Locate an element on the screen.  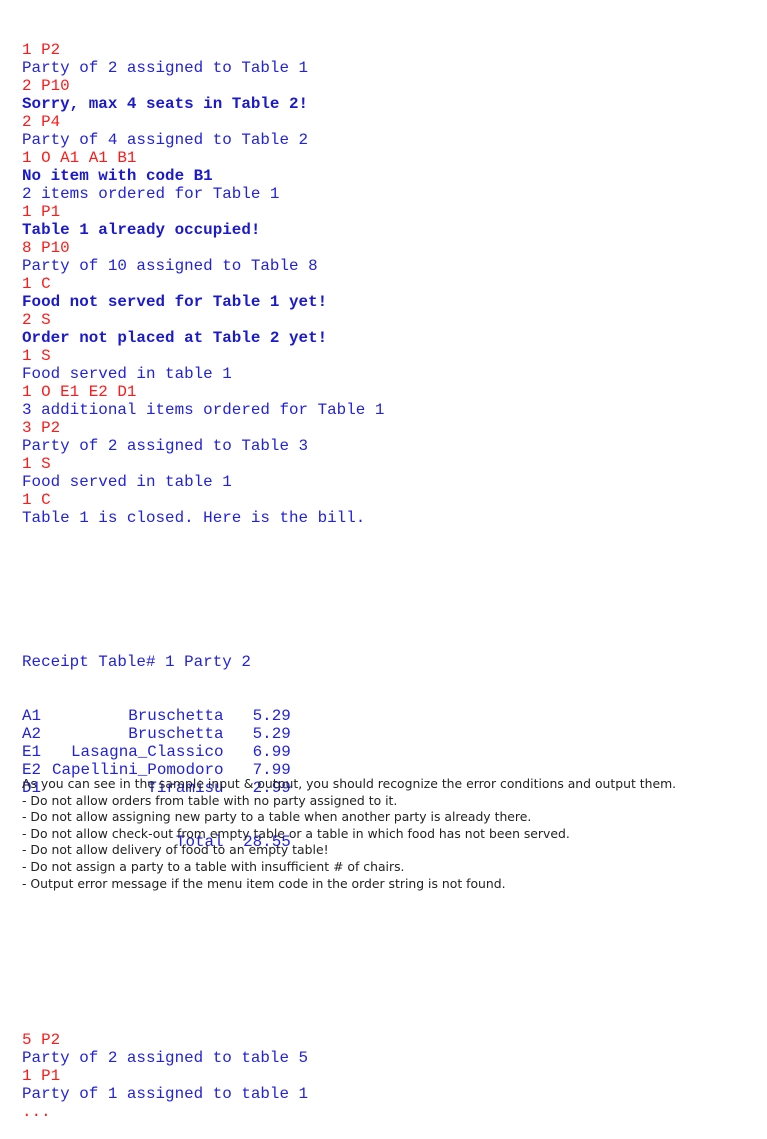
input-command-line: 1 O E1 E2 D1 is located at coordinates (79, 392).